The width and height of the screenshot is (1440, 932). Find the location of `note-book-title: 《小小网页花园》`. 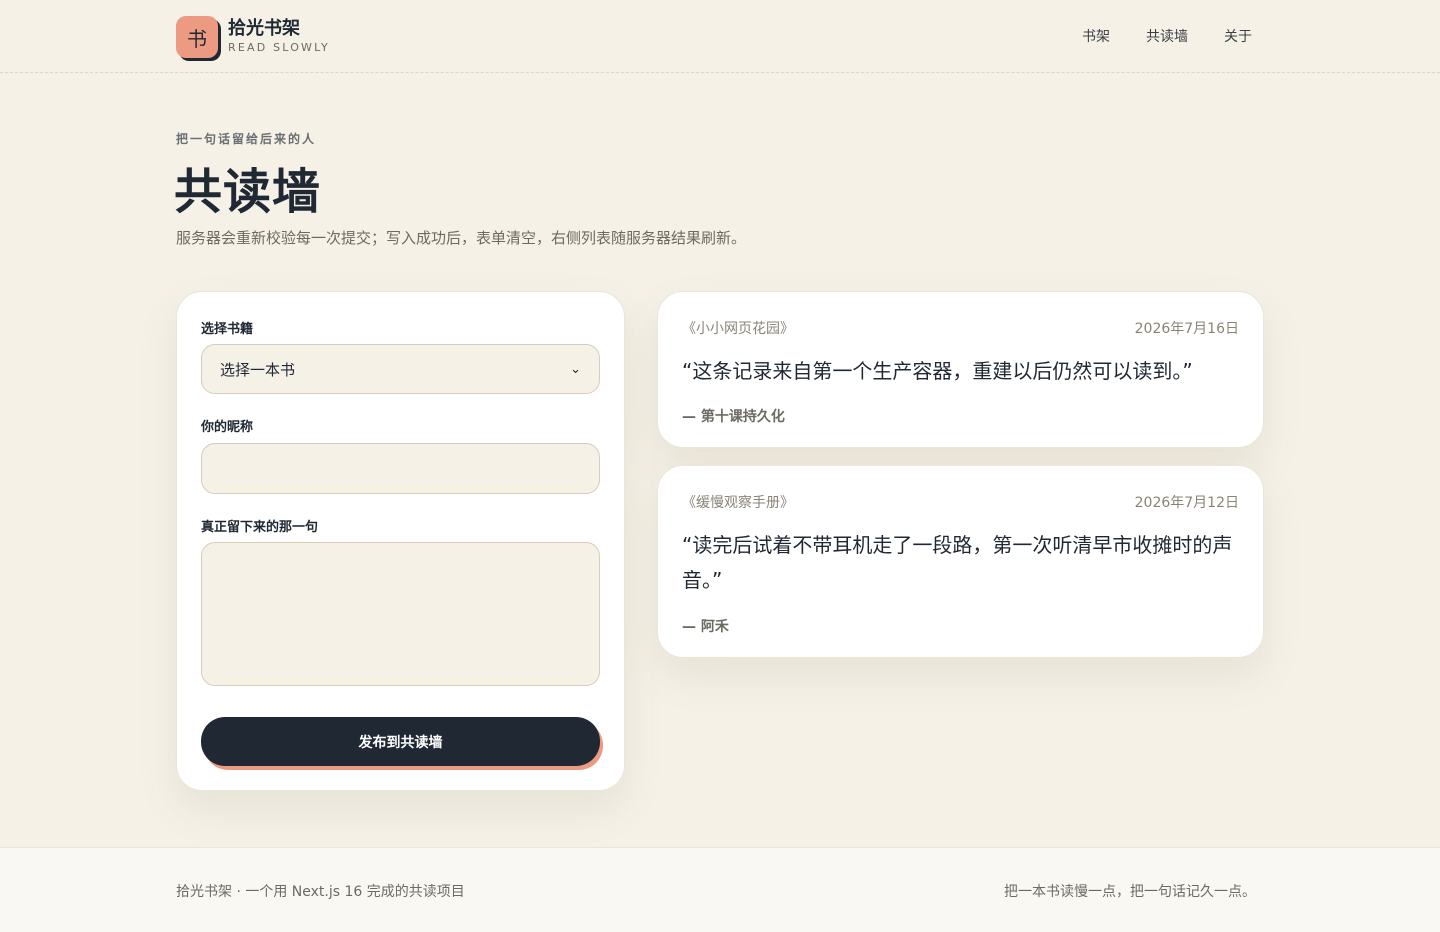

note-book-title: 《小小网页花园》 is located at coordinates (738, 329).